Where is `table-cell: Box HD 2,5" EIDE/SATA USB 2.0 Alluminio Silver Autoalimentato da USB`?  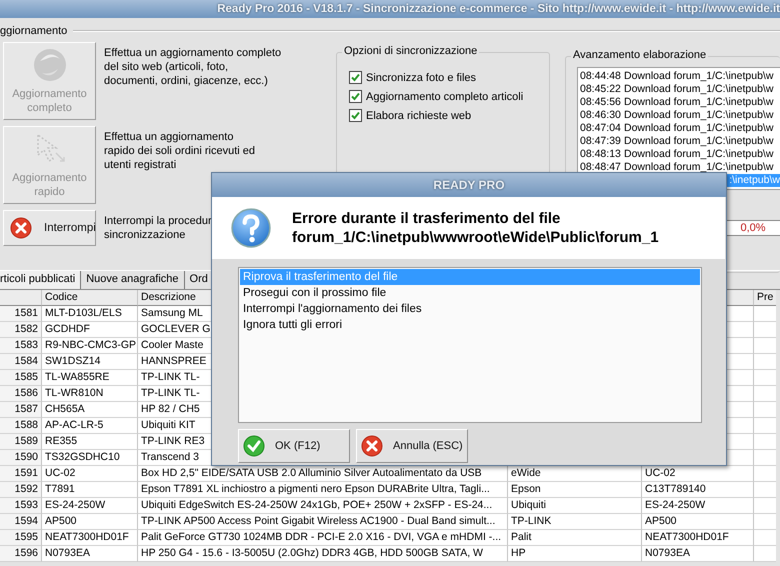
table-cell: Box HD 2,5" EIDE/SATA USB 2.0 Alluminio Silver Autoalimentato da USB is located at coordinates (323, 474).